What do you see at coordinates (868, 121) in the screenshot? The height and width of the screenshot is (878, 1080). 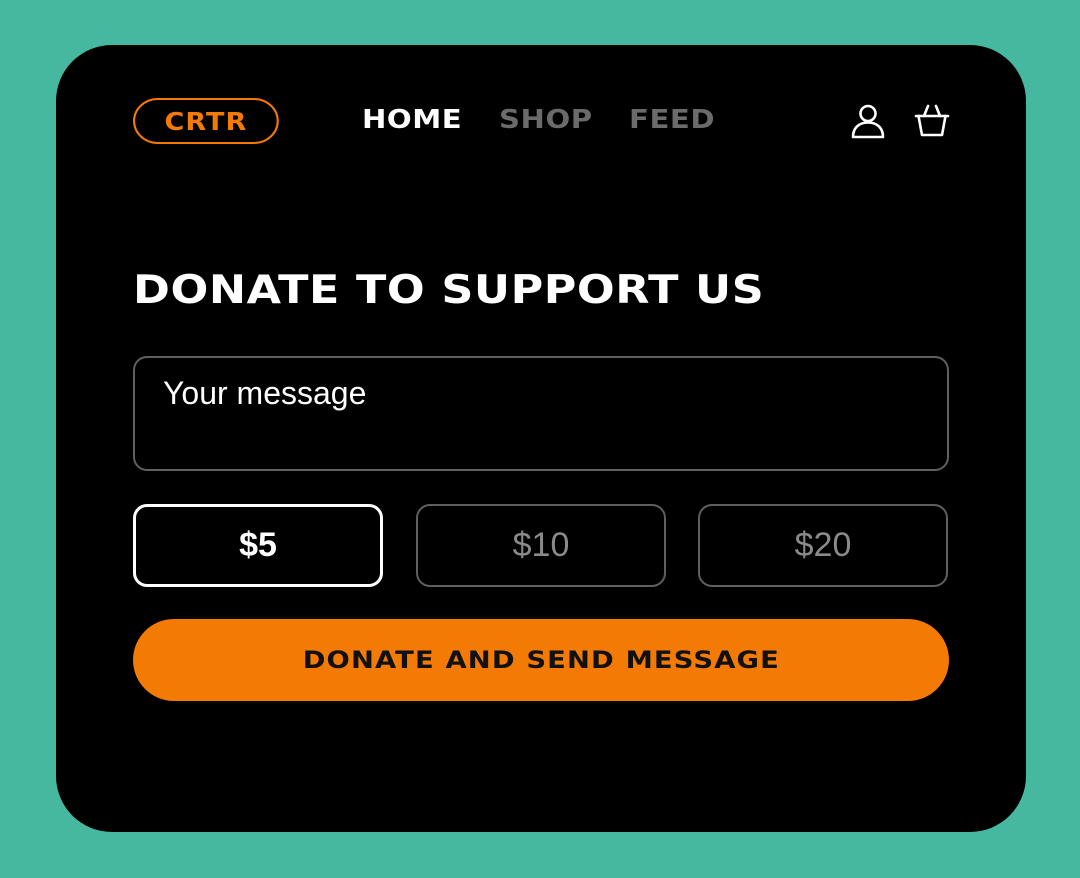 I see `user-icon` at bounding box center [868, 121].